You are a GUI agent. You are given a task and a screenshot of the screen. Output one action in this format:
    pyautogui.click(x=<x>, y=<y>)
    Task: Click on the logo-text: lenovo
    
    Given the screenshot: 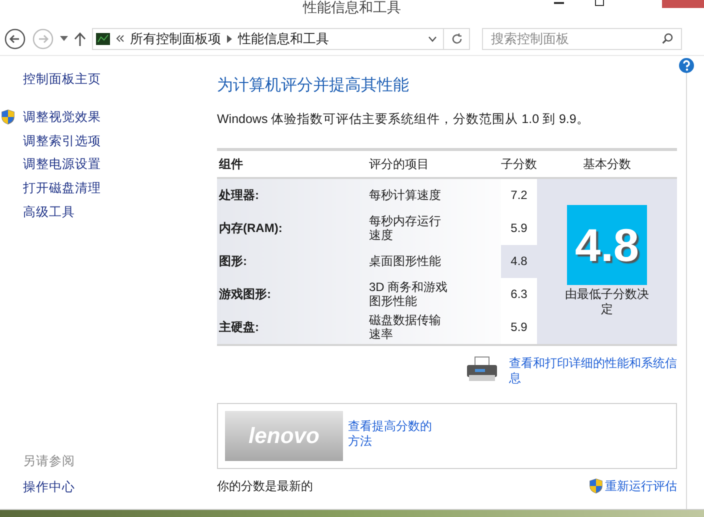 What is the action you would take?
    pyautogui.click(x=284, y=436)
    